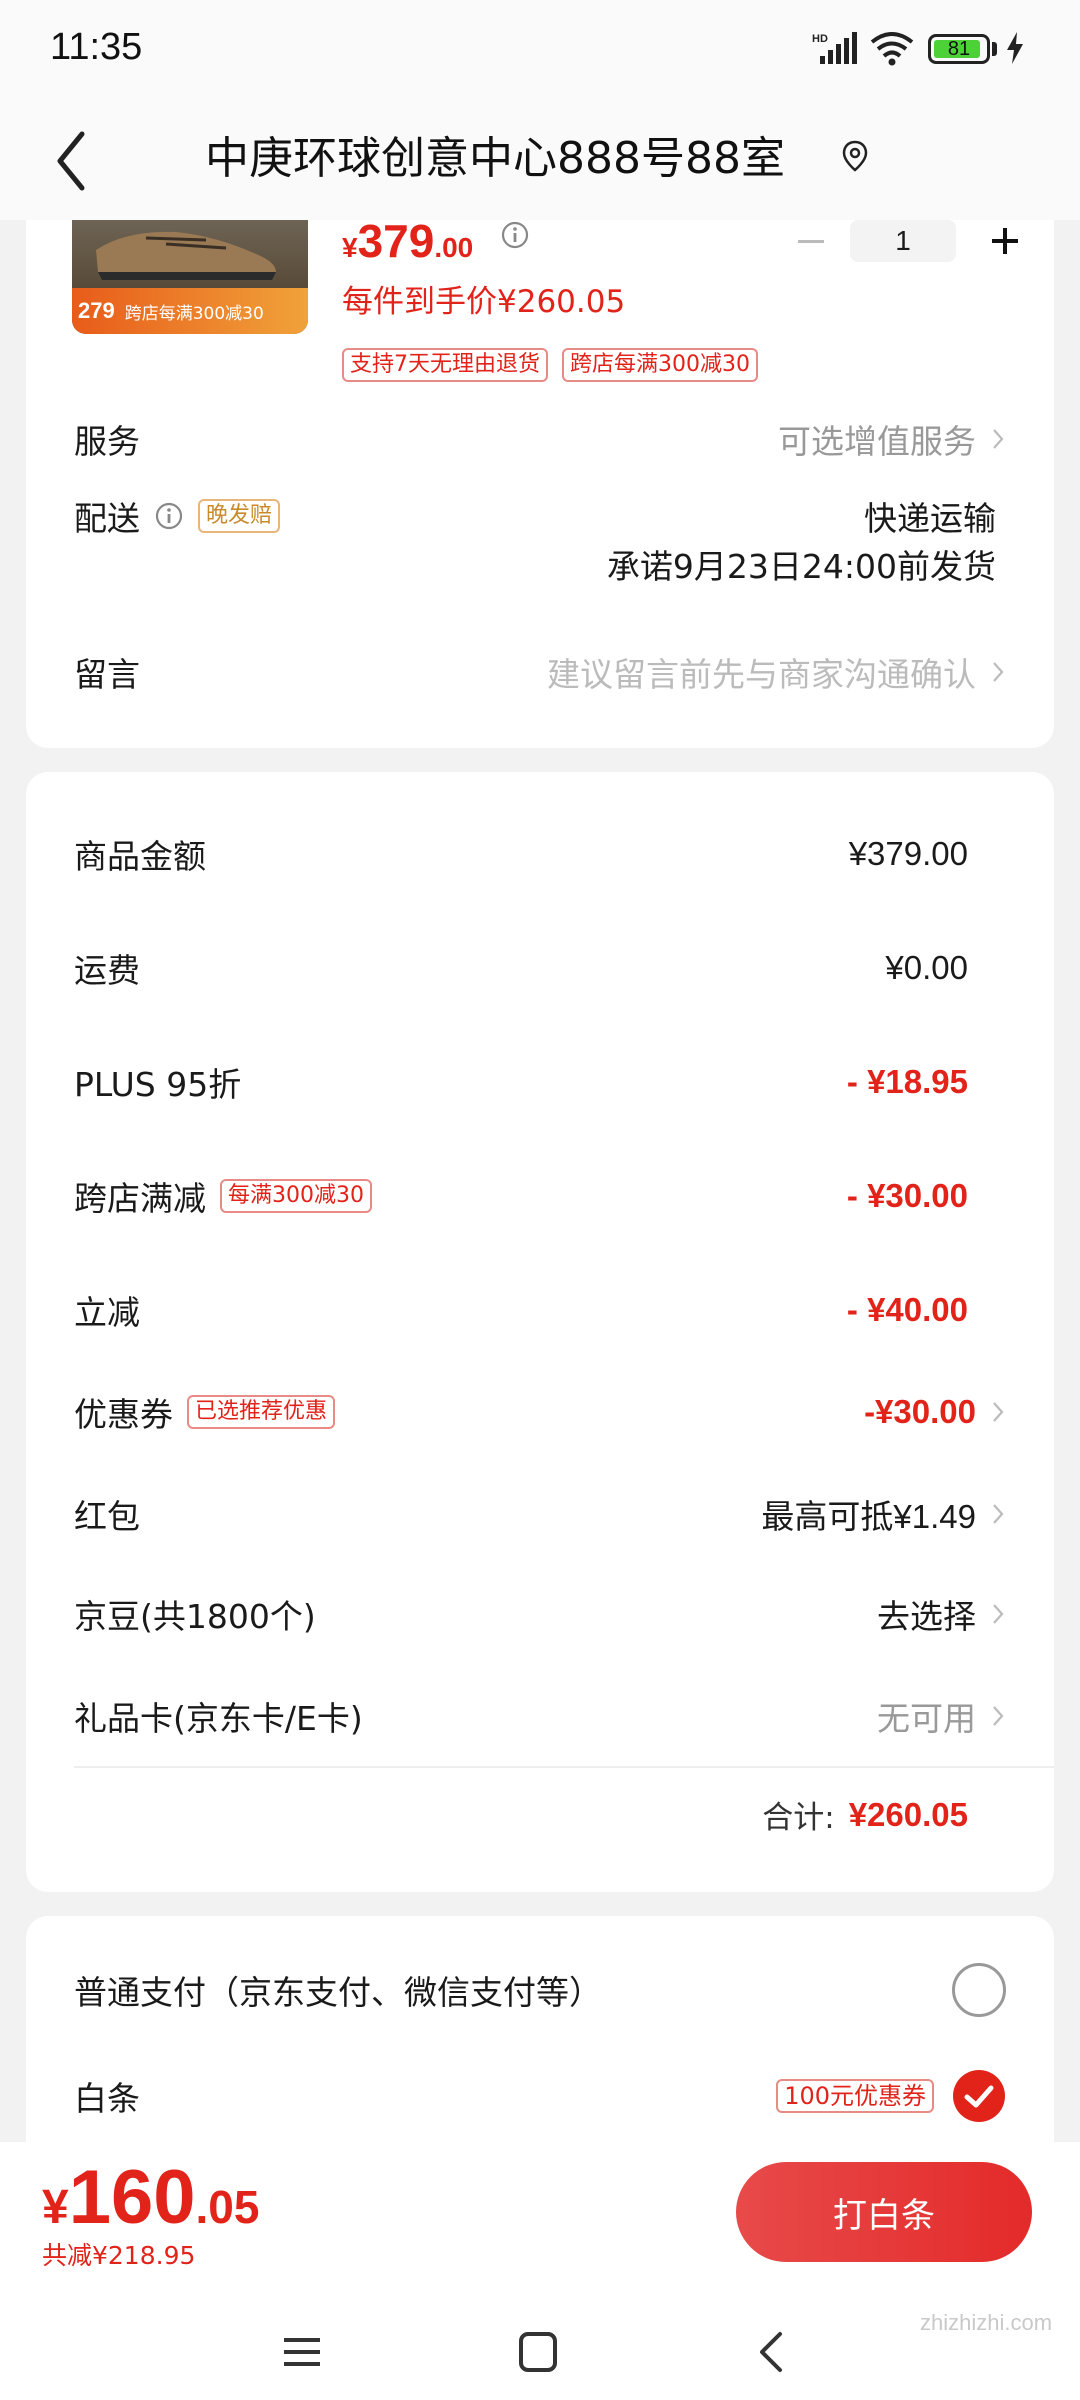 Image resolution: width=1080 pixels, height=2400 pixels. I want to click on plus-discount-value: - ¥18.95, so click(907, 1081).